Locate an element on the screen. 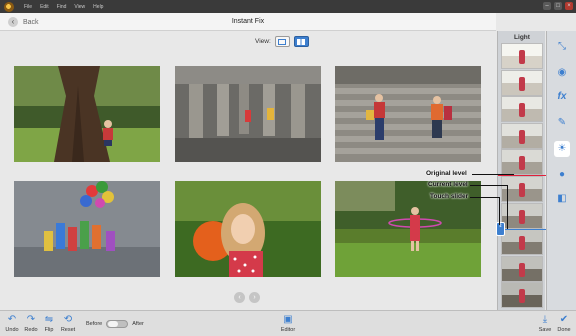 The width and height of the screenshot is (576, 336). reset-icon: ⟲ is located at coordinates (68, 319).